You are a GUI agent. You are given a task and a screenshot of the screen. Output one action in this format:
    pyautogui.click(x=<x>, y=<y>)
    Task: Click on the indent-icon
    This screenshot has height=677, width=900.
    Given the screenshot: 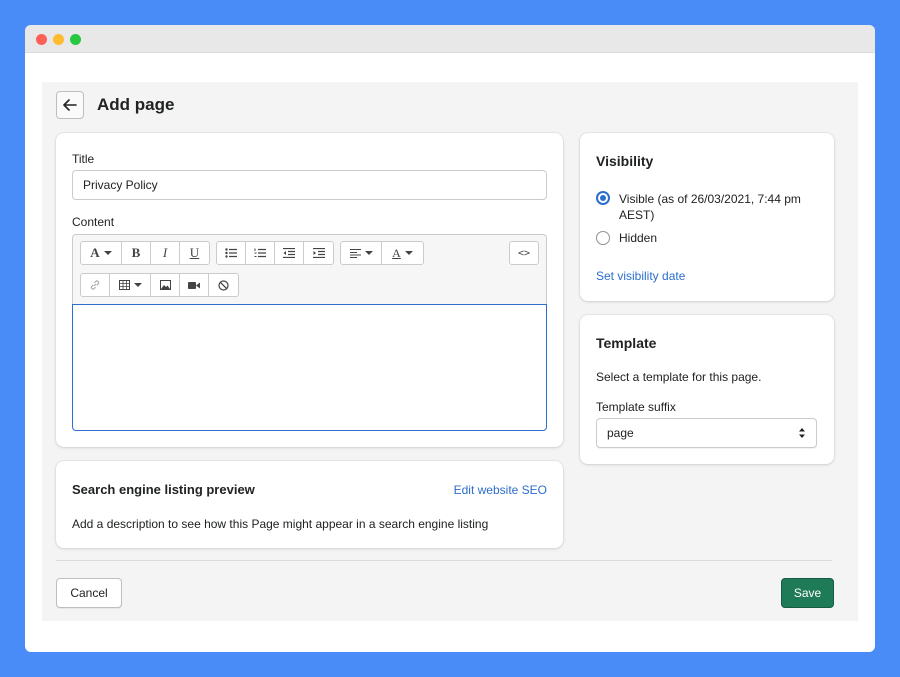 What is the action you would take?
    pyautogui.click(x=318, y=253)
    